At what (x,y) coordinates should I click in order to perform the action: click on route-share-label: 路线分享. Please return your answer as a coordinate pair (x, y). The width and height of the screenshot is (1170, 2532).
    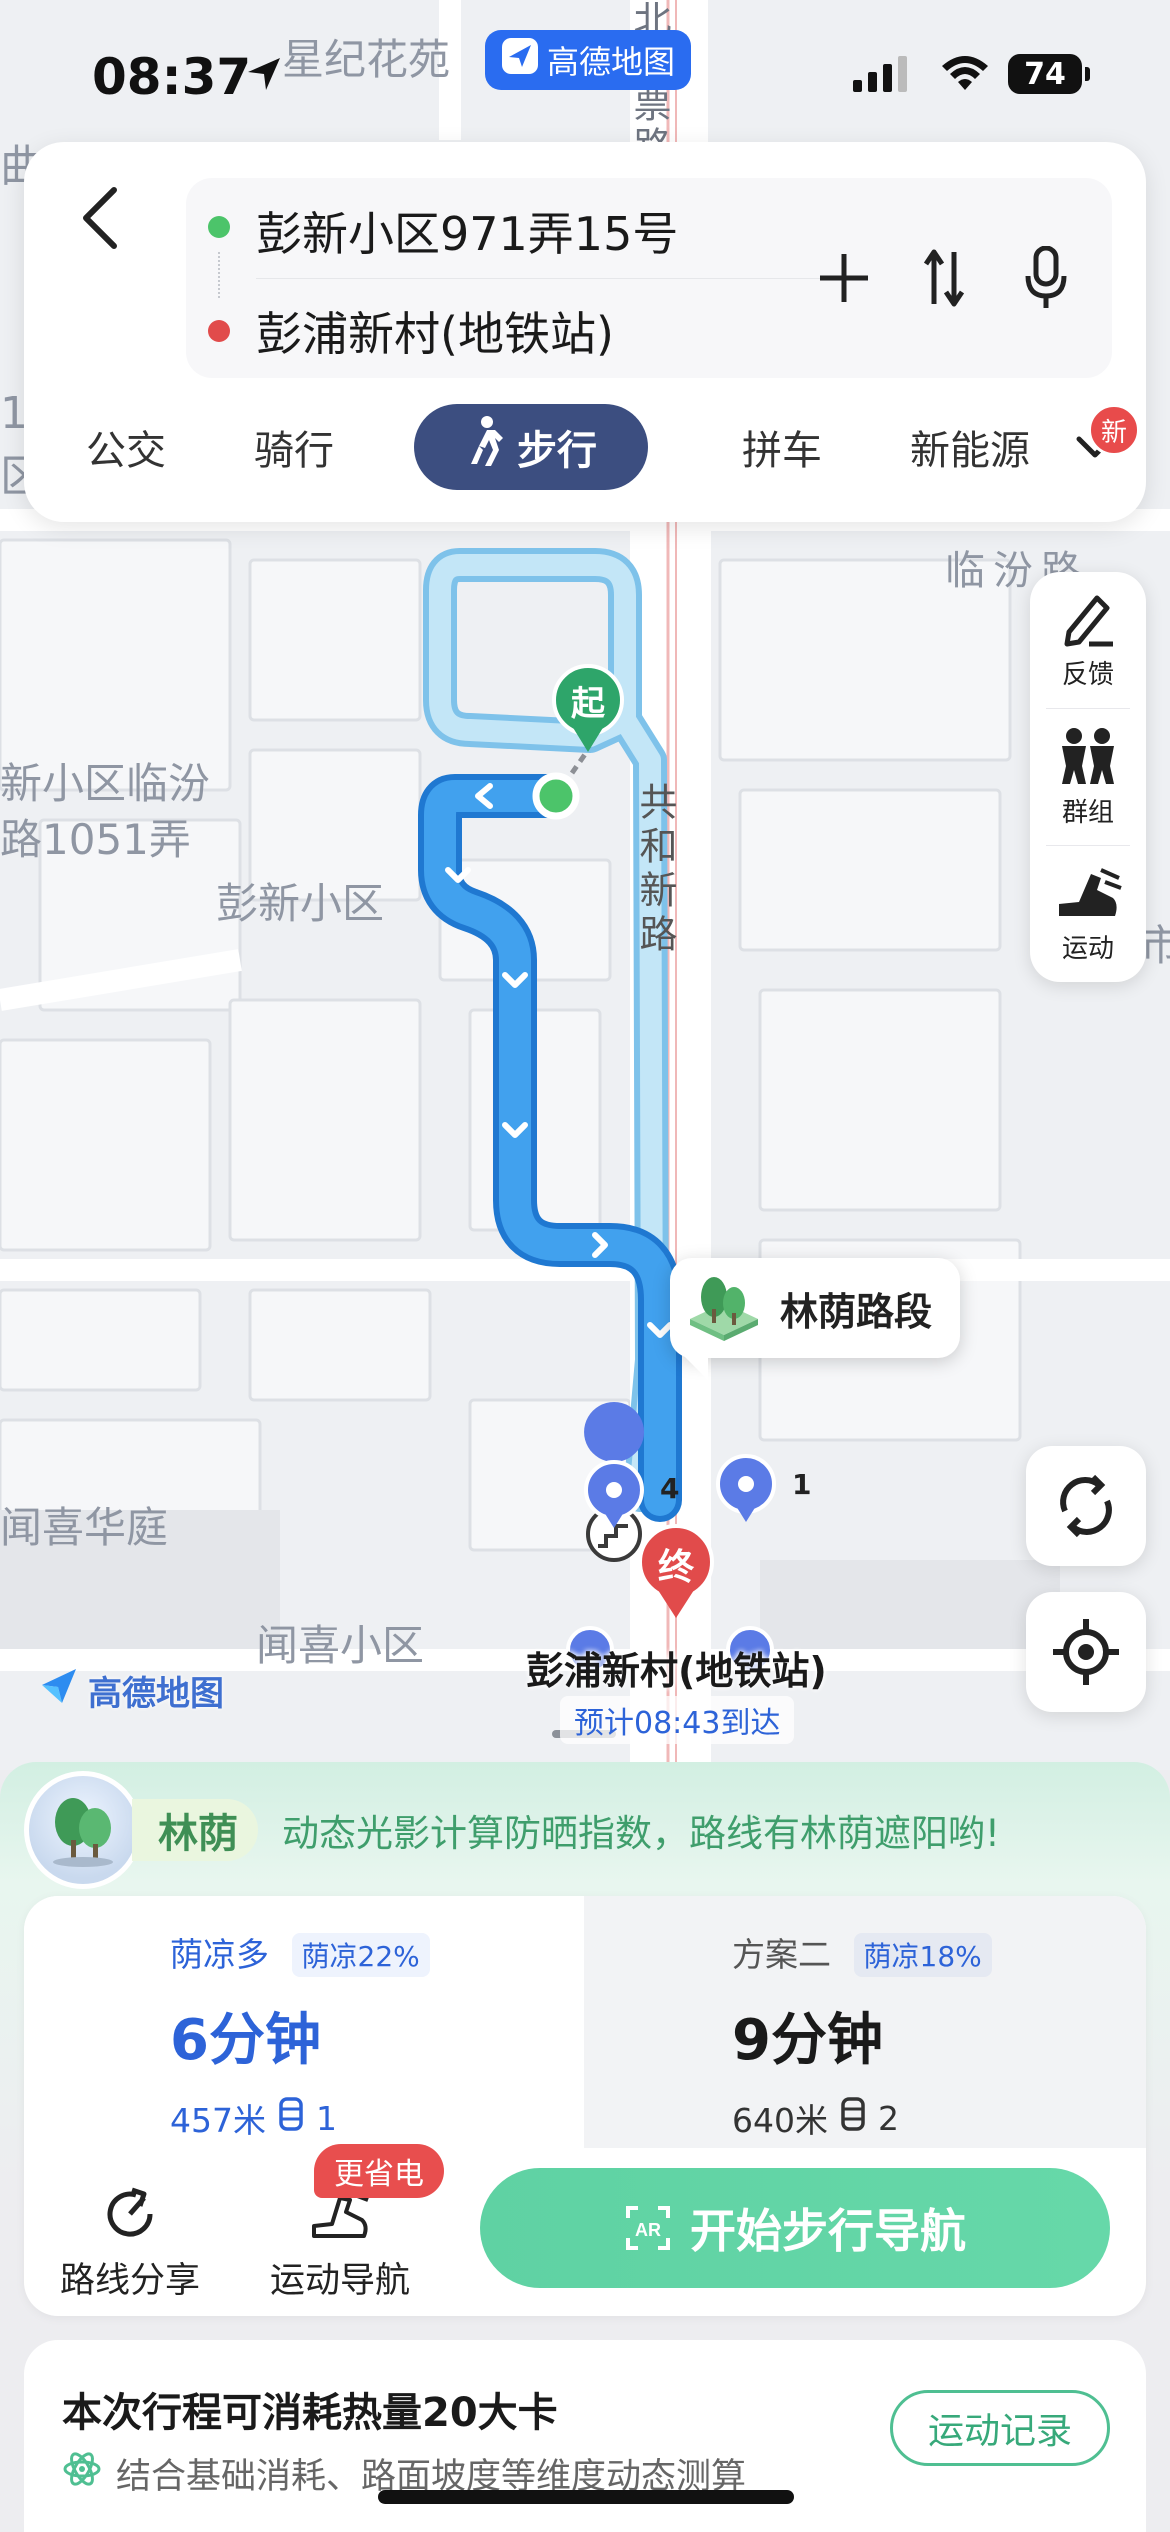
    Looking at the image, I should click on (130, 2281).